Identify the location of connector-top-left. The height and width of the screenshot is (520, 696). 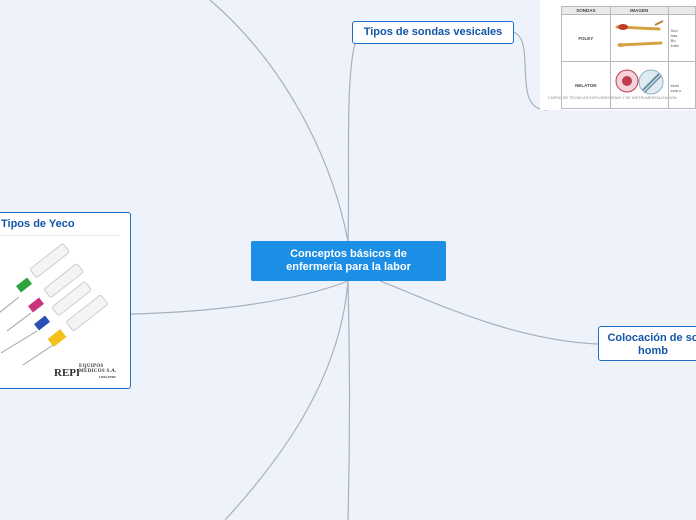
(279, 121).